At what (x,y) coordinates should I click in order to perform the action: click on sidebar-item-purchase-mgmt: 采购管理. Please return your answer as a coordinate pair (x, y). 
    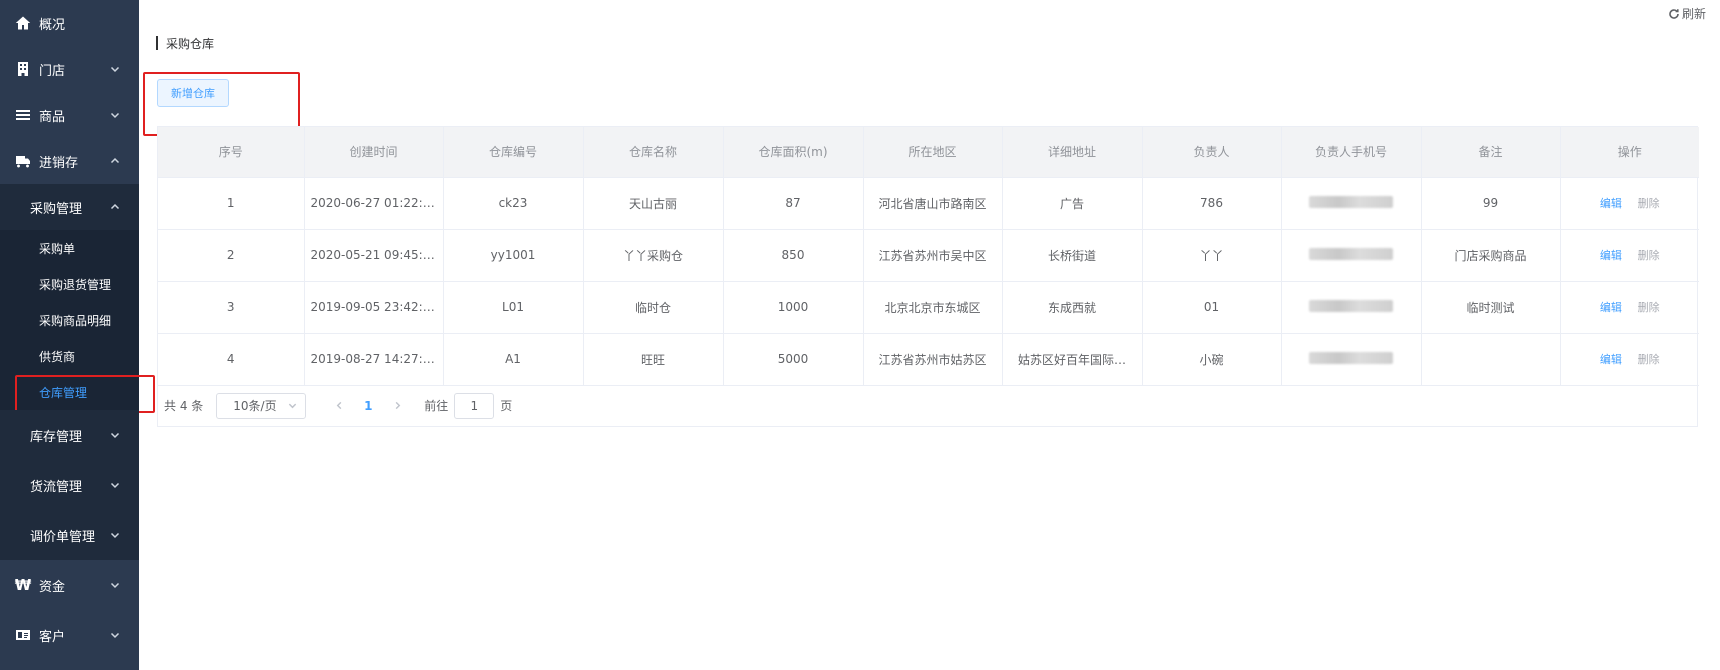
    Looking at the image, I should click on (69, 207).